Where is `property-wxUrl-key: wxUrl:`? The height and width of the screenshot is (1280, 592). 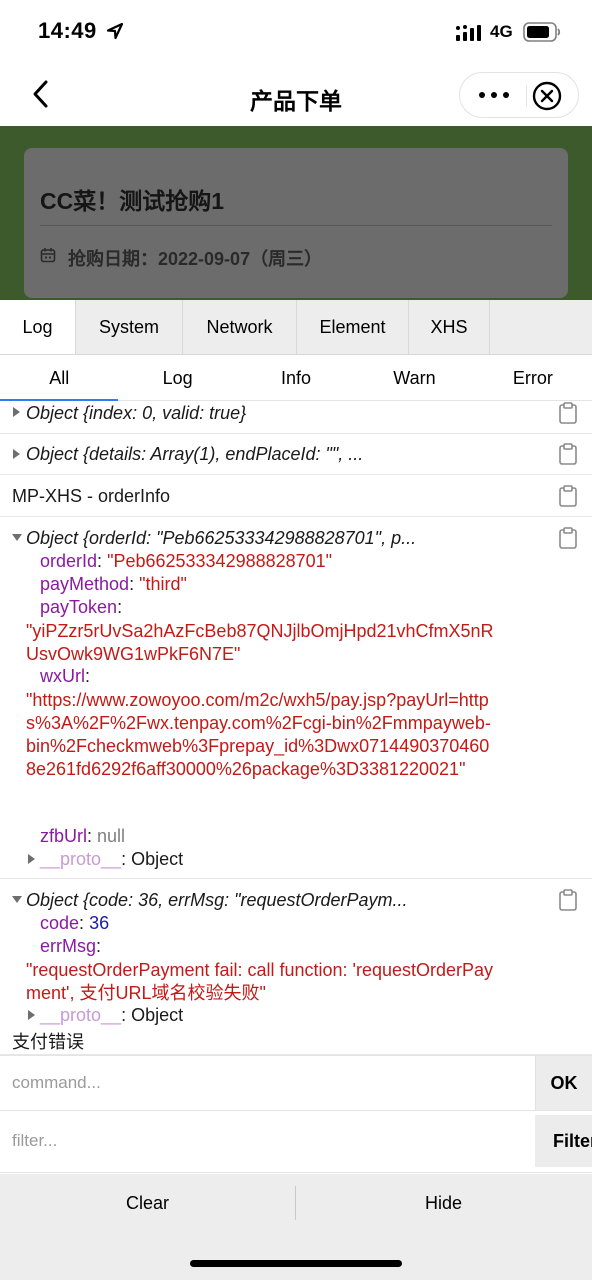
property-wxUrl-key: wxUrl: is located at coordinates (65, 676).